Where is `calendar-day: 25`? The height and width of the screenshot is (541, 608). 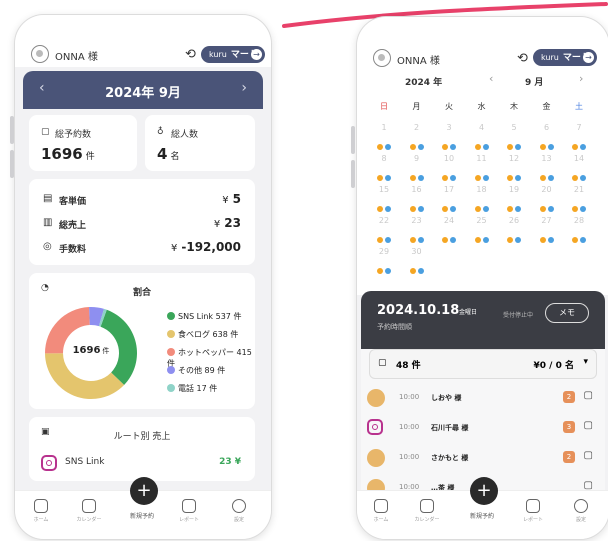 calendar-day: 25 is located at coordinates (482, 220).